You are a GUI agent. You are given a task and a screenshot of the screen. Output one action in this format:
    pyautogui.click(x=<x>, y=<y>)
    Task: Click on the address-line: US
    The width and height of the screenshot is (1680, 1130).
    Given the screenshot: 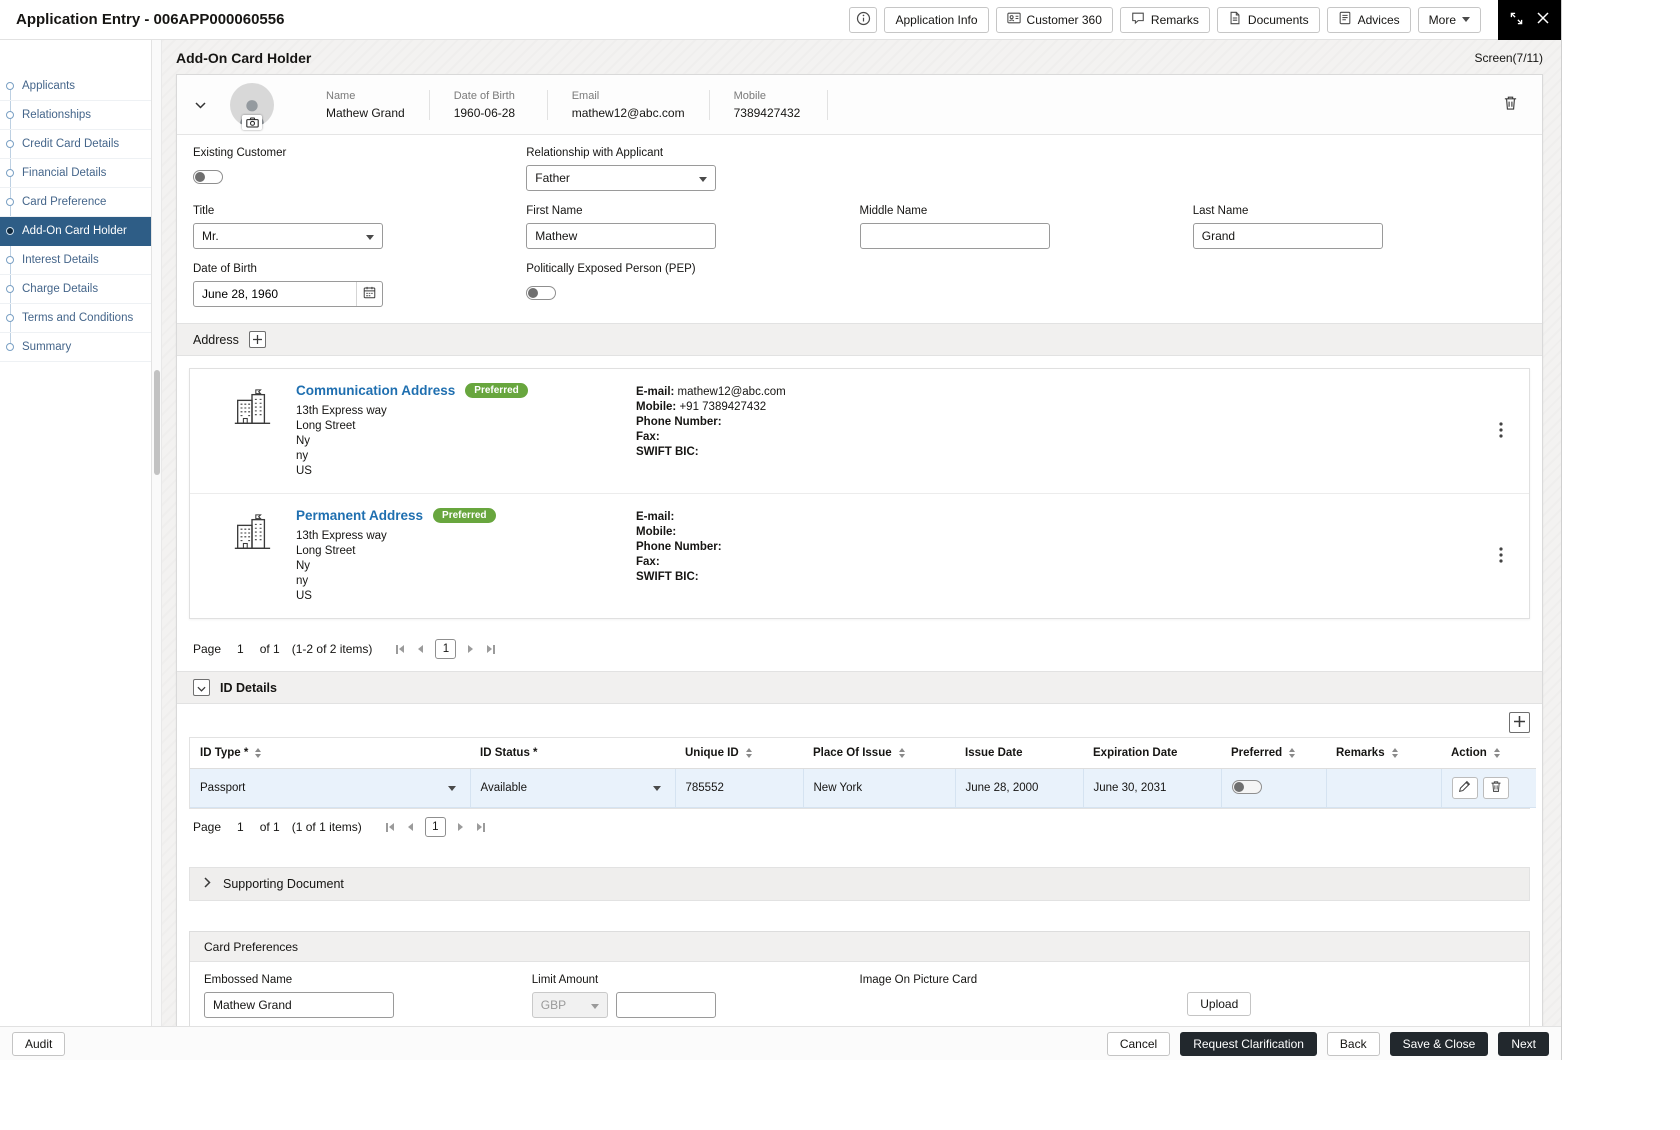 What is the action you would take?
    pyautogui.click(x=304, y=596)
    